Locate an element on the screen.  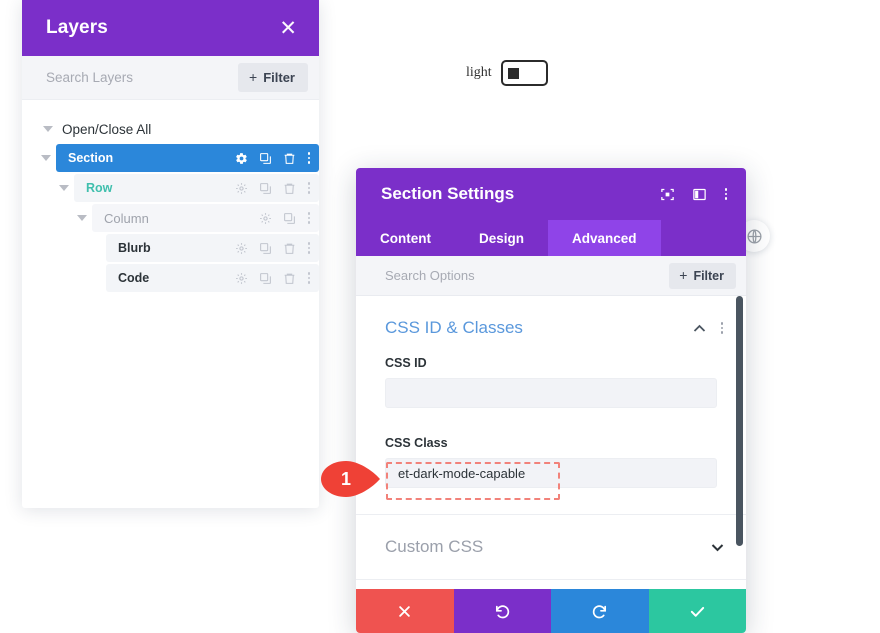
layer-node-code: Code is located at coordinates (212, 278).